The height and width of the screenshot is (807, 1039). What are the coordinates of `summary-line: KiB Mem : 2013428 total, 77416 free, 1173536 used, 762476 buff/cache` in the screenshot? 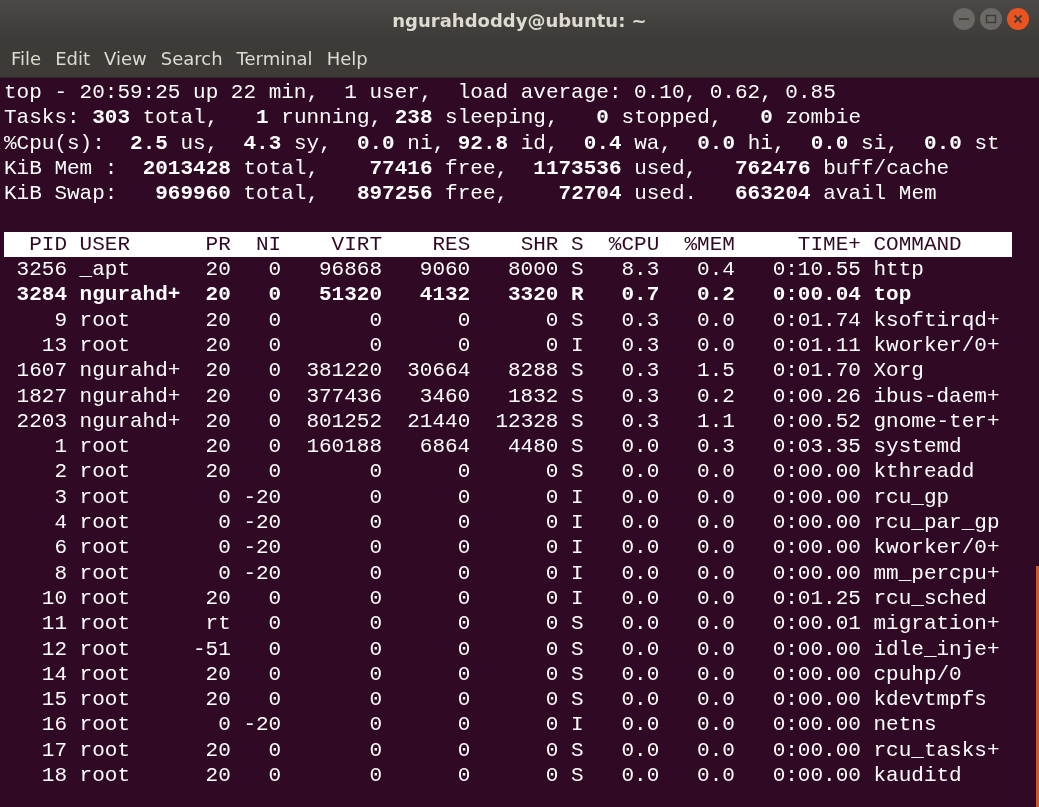 It's located at (477, 168).